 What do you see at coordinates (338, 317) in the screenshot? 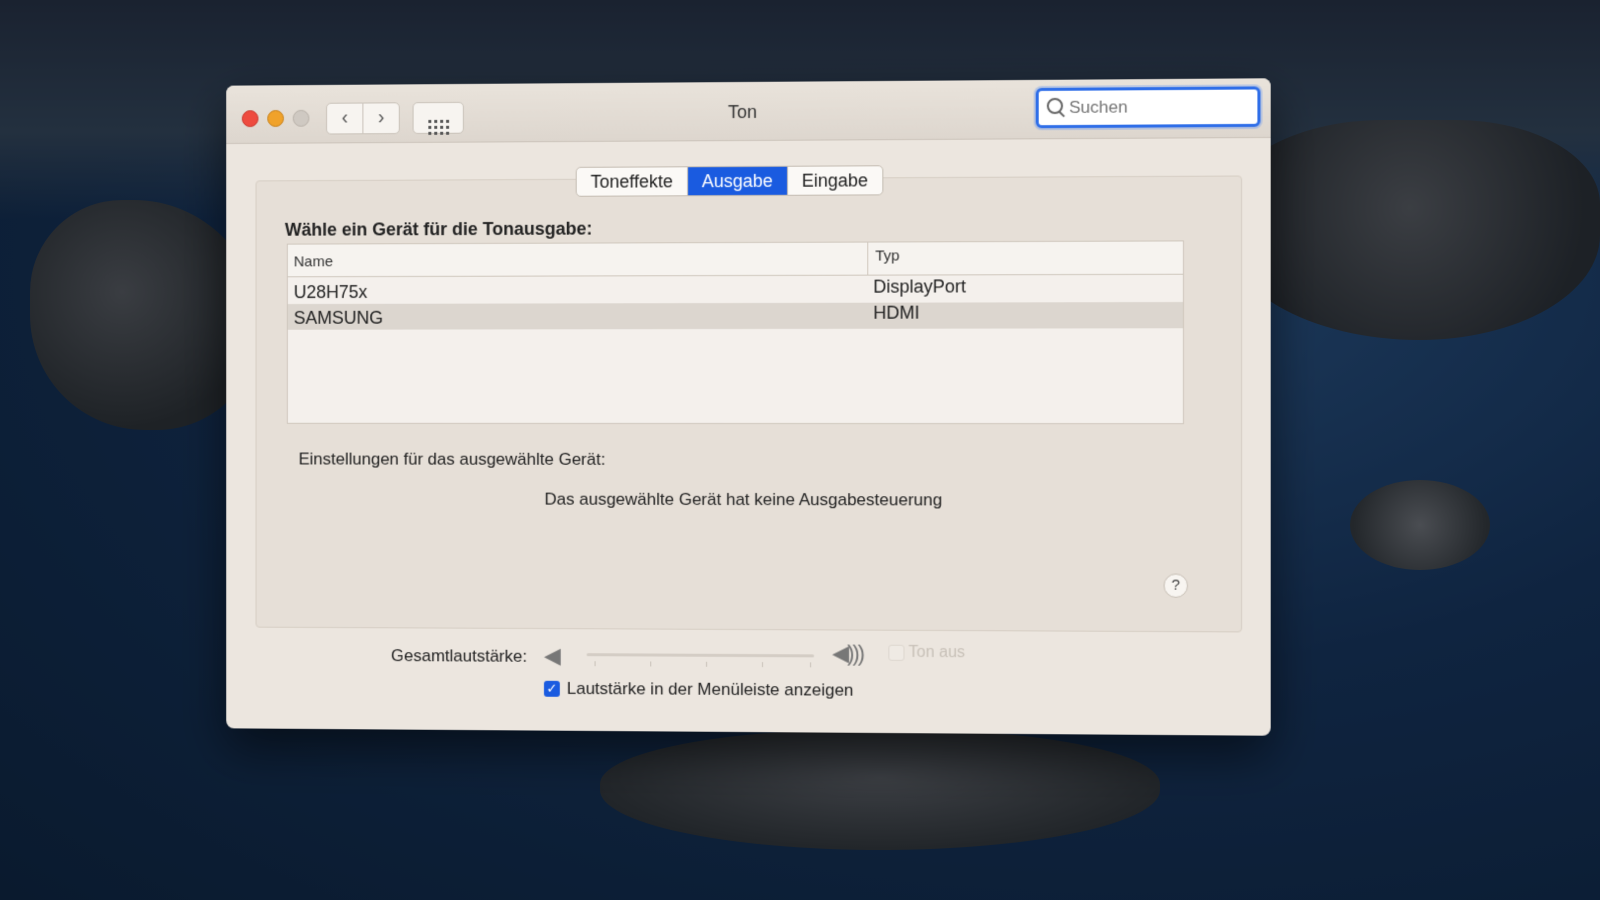
I see `device-name: SAMSUNG` at bounding box center [338, 317].